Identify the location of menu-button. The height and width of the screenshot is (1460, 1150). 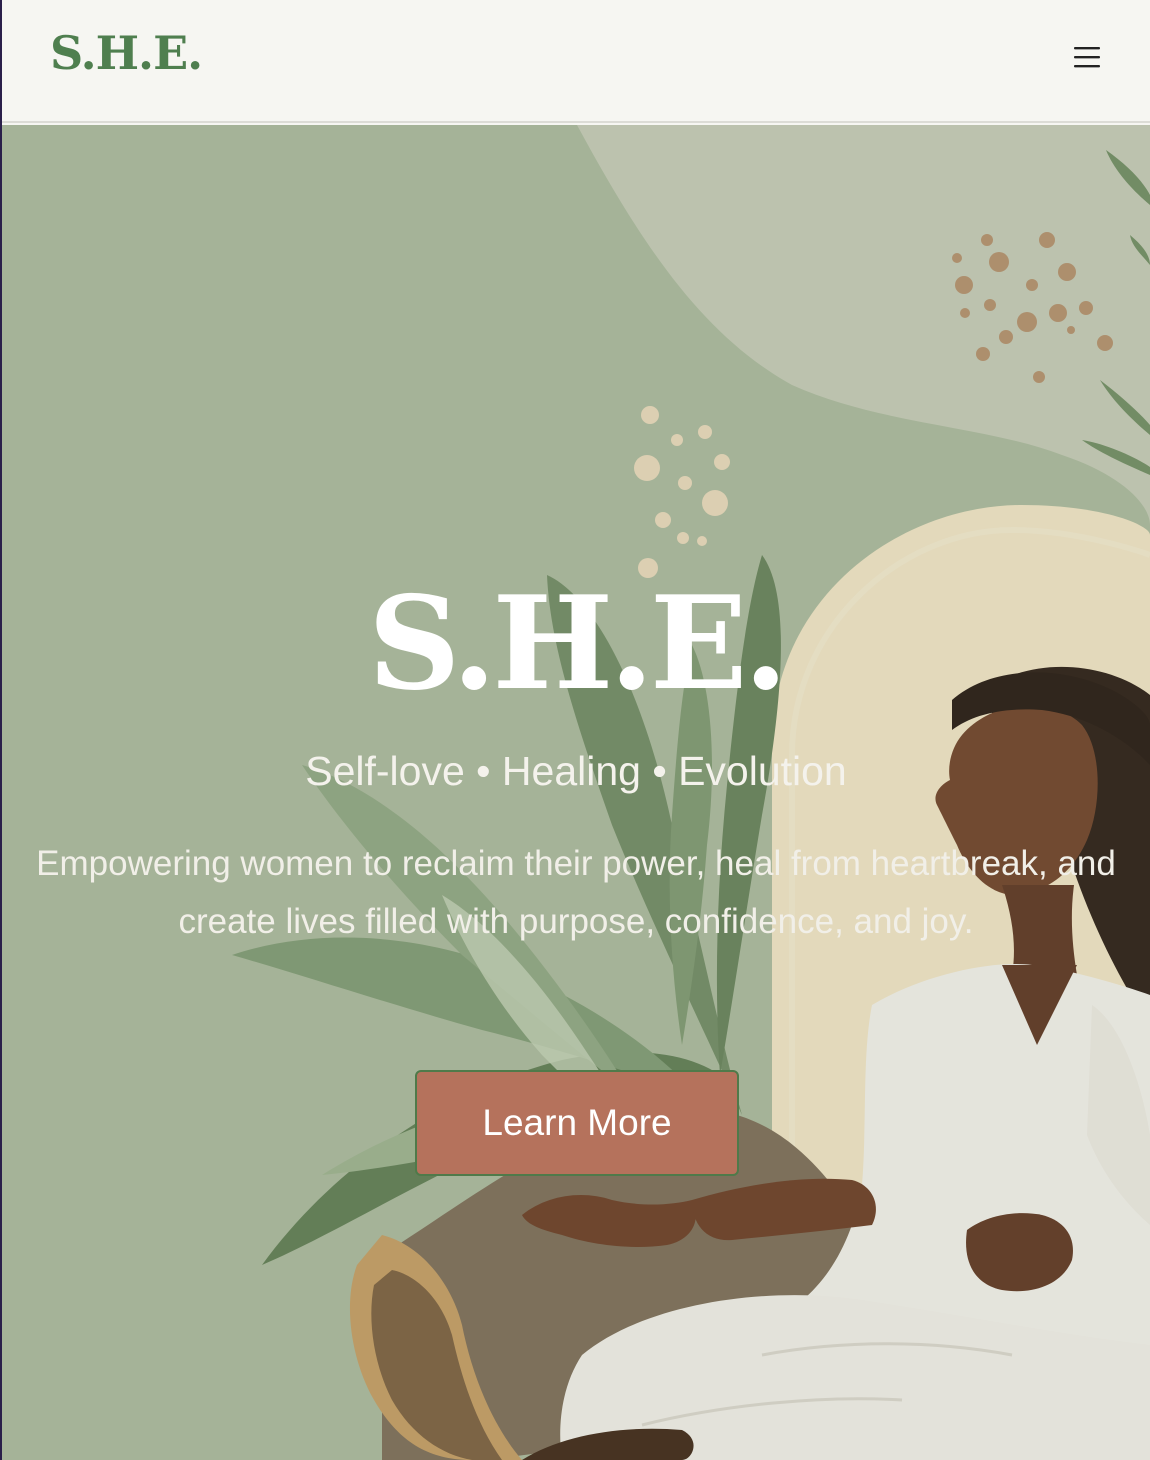
(1087, 57).